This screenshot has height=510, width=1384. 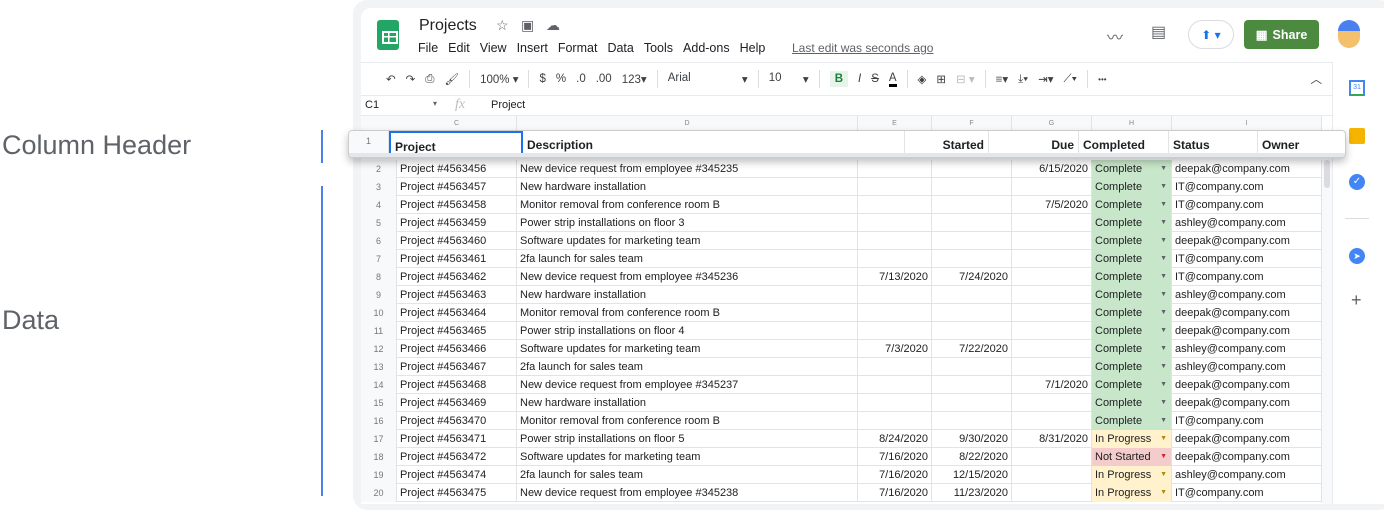 What do you see at coordinates (687, 331) in the screenshot?
I see `description-cell: Power strip installations on floor 4` at bounding box center [687, 331].